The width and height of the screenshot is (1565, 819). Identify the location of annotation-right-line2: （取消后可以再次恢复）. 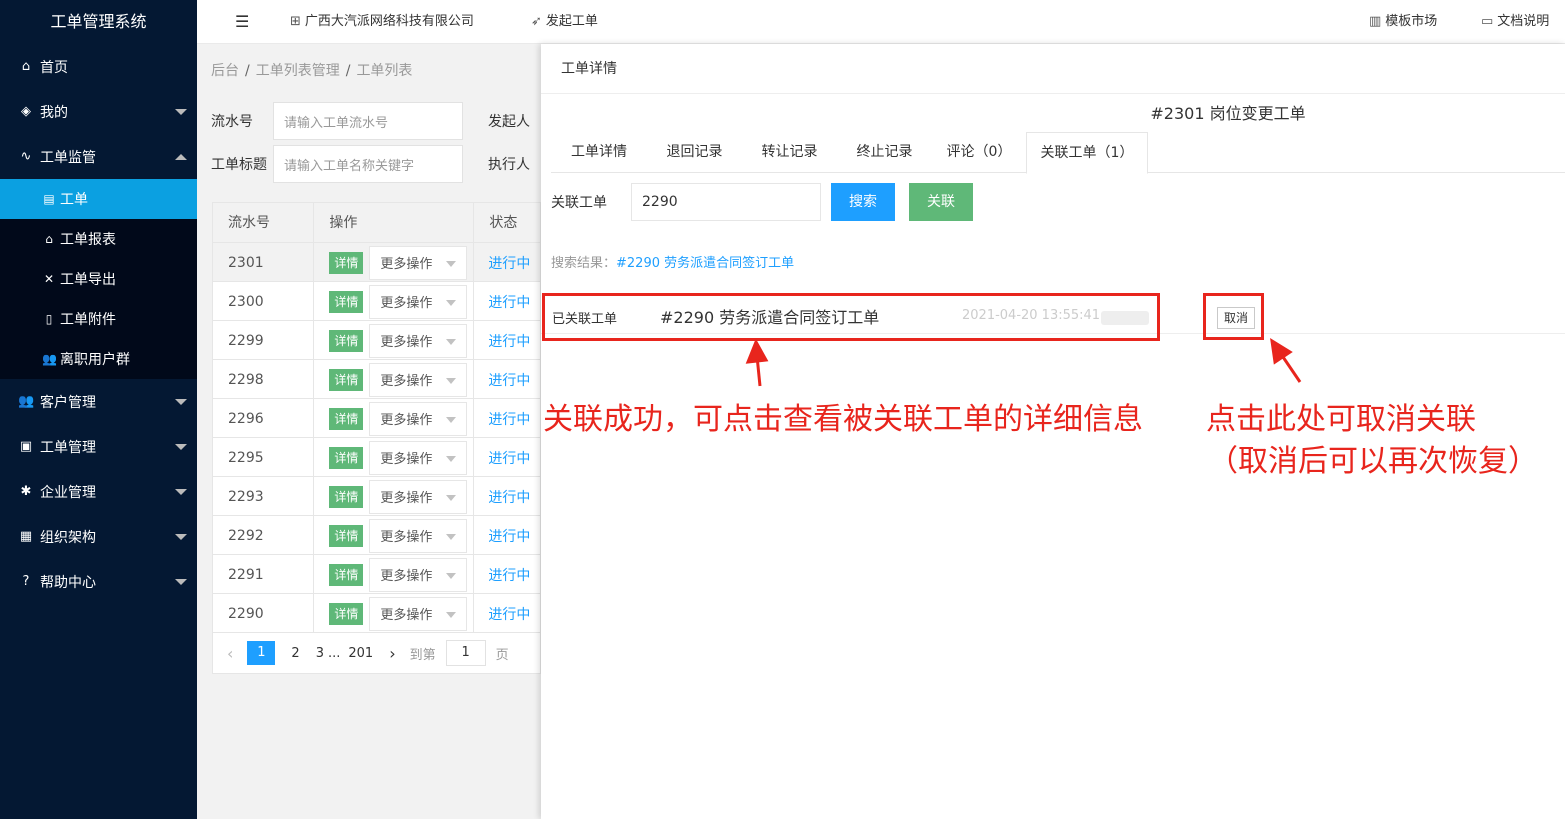
(1373, 461).